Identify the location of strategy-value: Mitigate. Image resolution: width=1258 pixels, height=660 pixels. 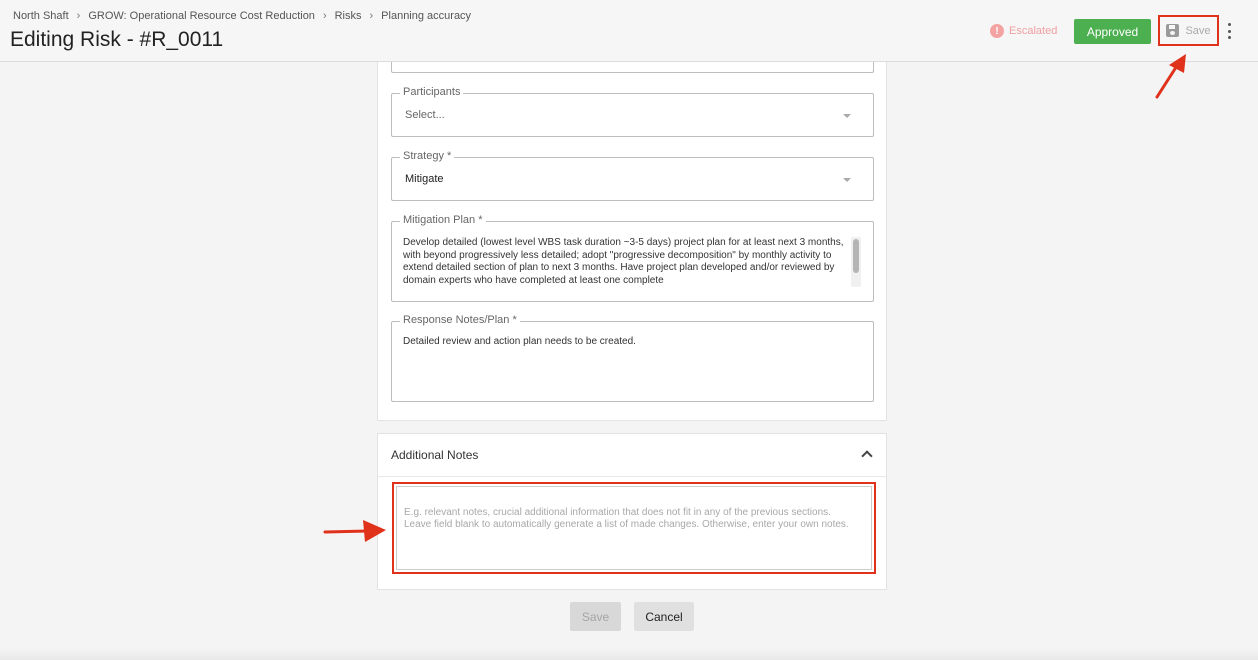
(424, 179).